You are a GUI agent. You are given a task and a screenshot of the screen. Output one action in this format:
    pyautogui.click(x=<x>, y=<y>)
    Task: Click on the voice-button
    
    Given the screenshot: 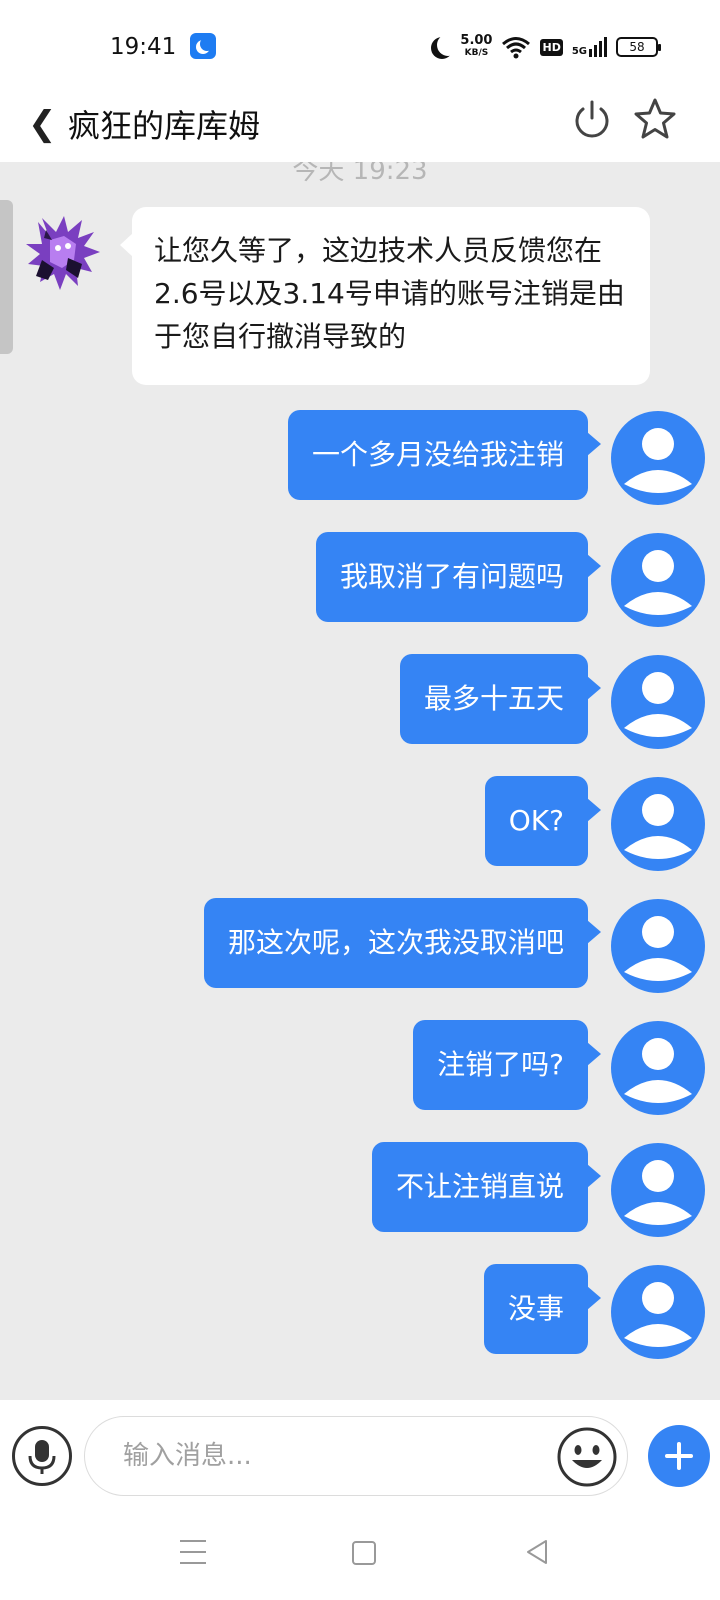 What is the action you would take?
    pyautogui.click(x=42, y=1456)
    